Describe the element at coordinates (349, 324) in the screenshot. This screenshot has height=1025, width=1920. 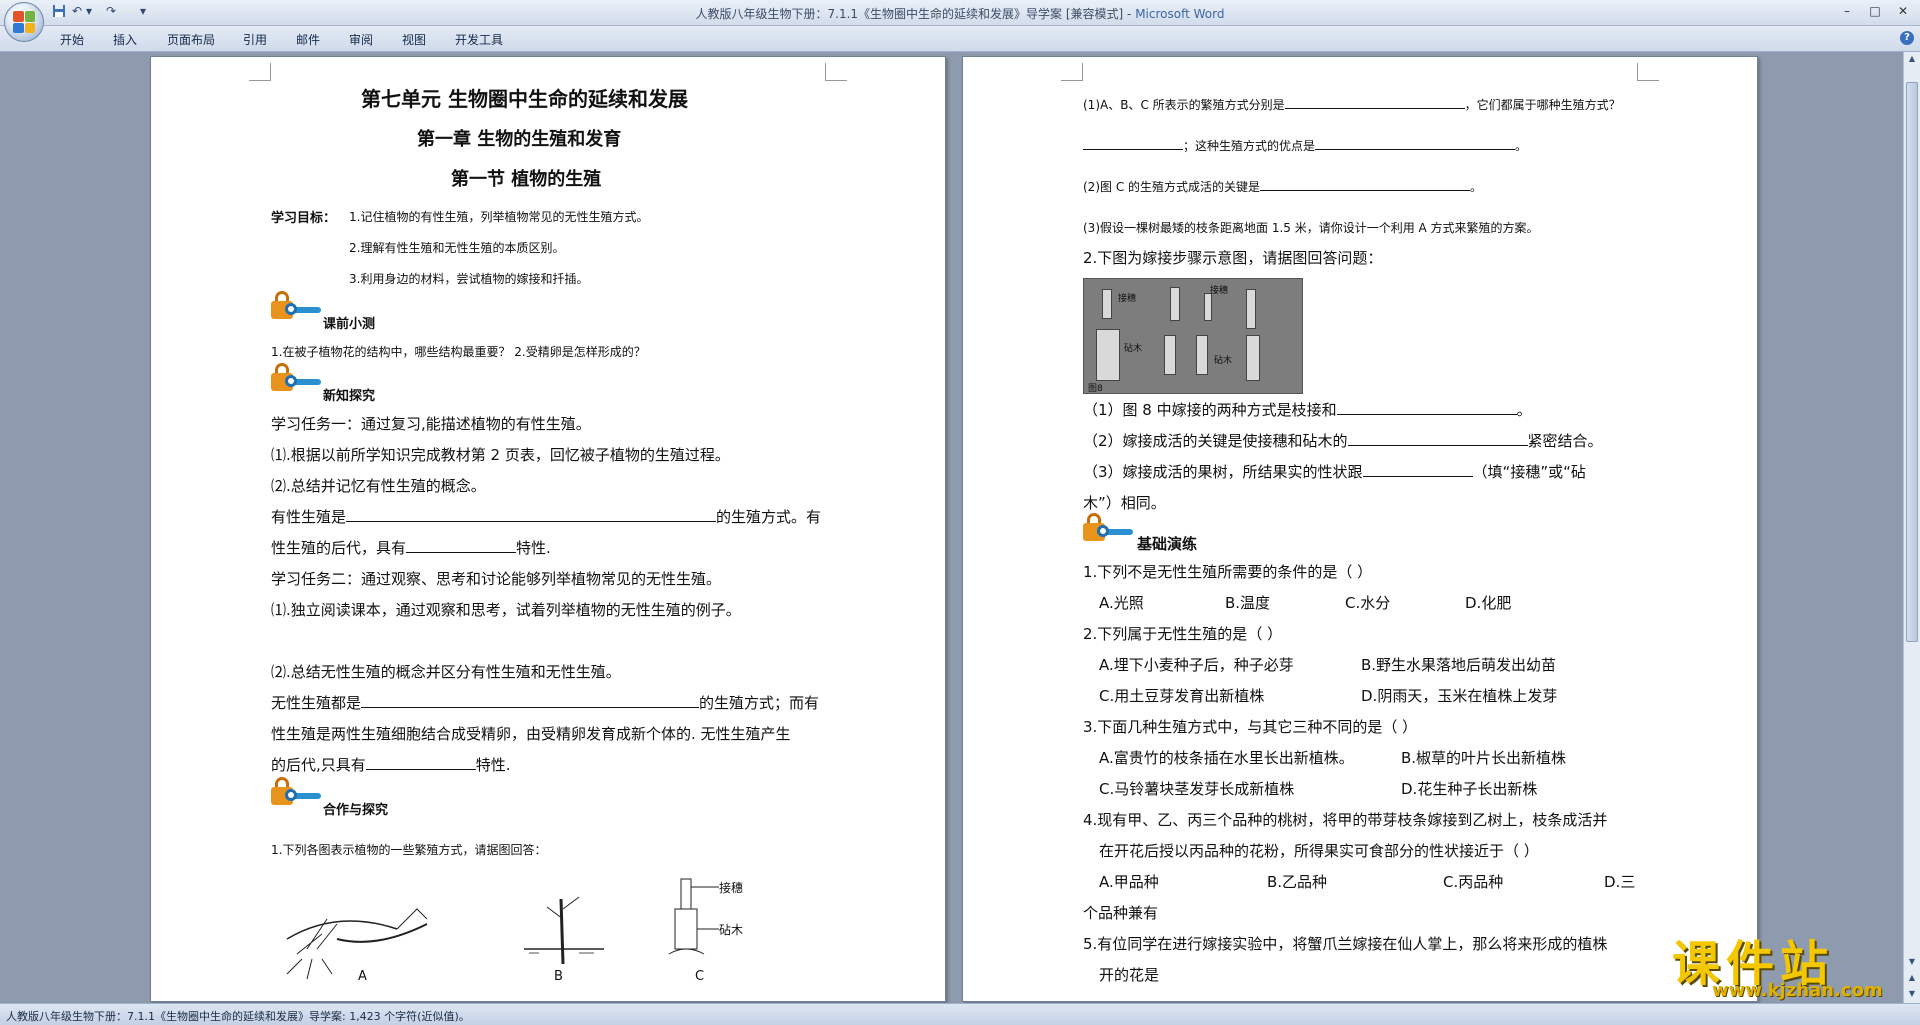
I see `section-heading-pretest: 课前小测` at that location.